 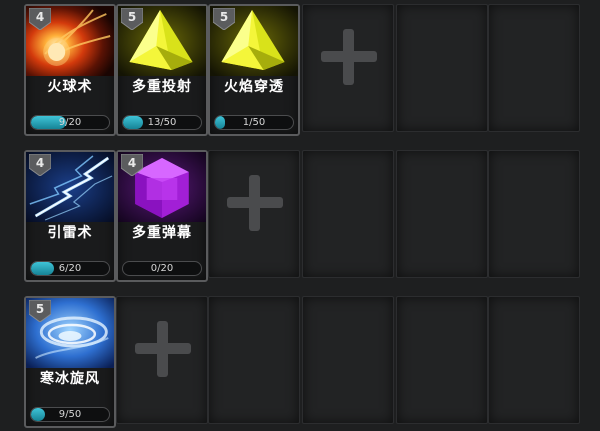 I want to click on skill-name: 火球术, so click(x=70, y=87).